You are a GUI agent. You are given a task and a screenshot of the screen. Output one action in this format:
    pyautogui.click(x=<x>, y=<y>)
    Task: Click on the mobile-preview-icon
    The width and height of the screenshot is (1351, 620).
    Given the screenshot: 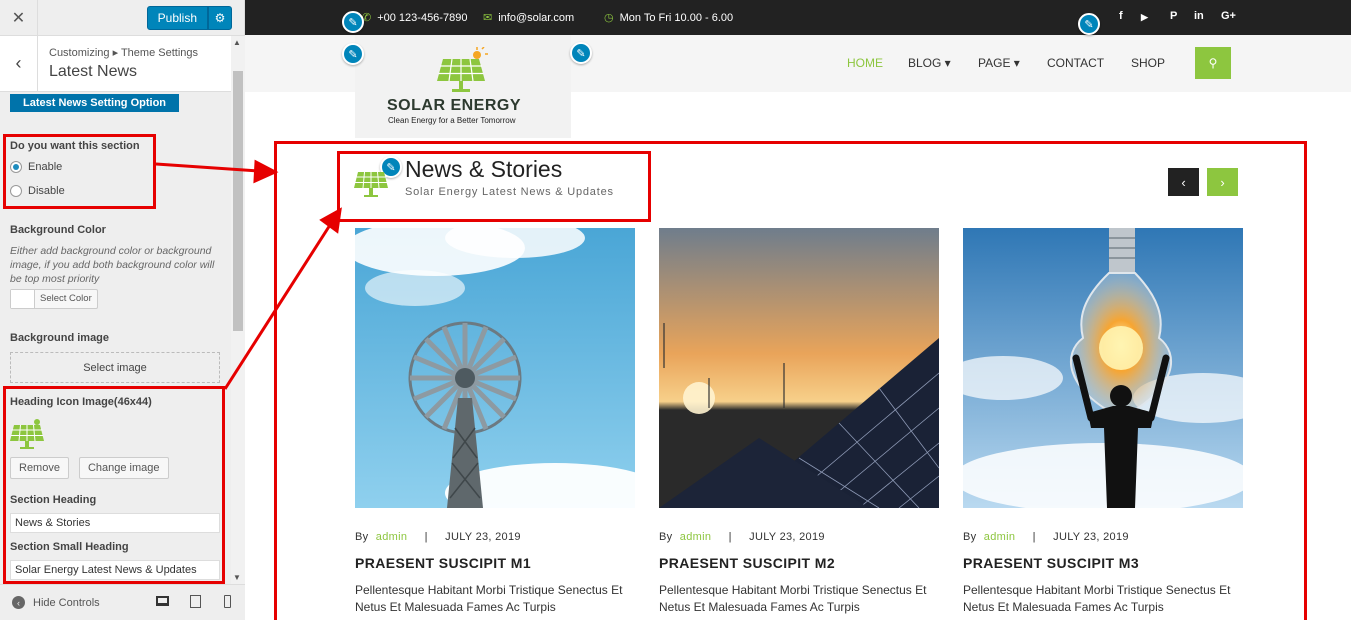 What is the action you would take?
    pyautogui.click(x=227, y=601)
    